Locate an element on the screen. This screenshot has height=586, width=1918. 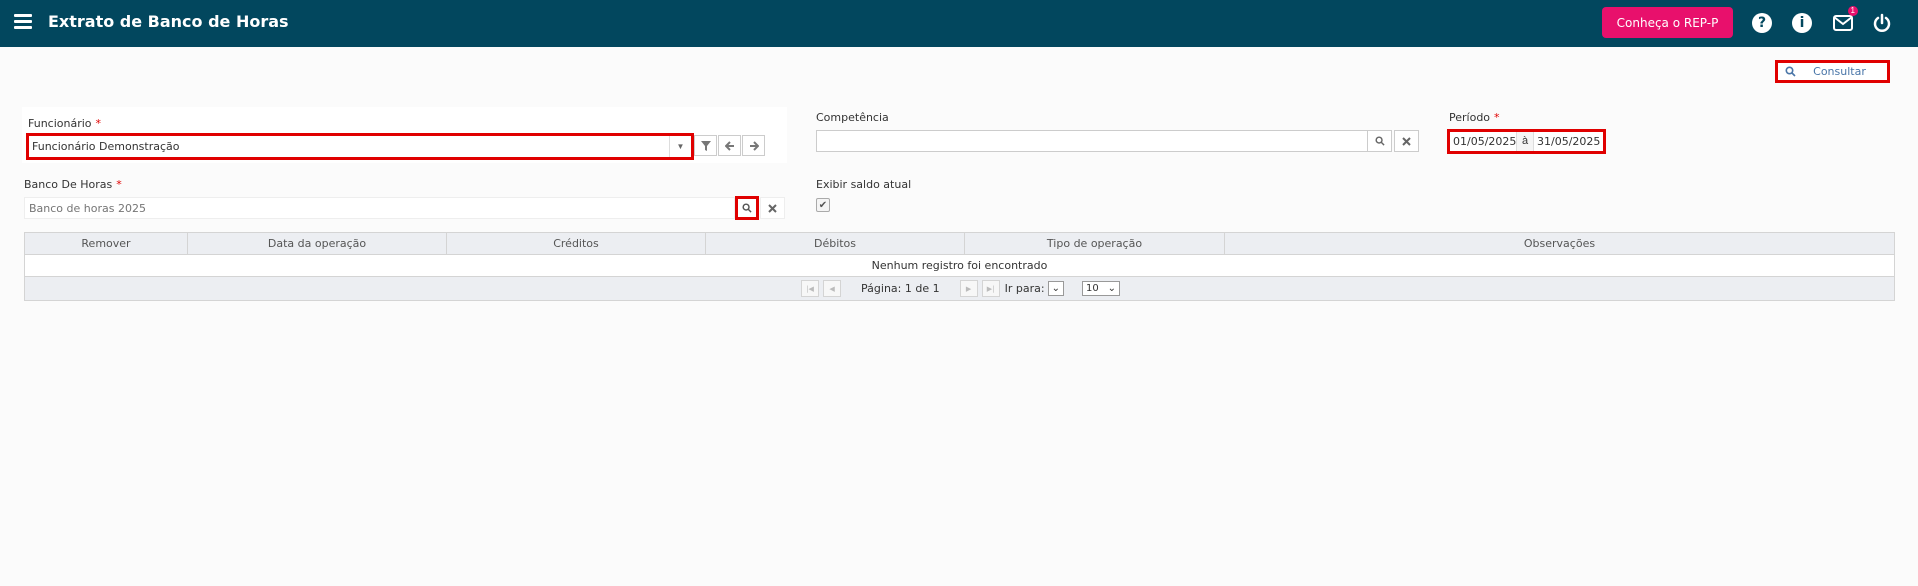
page-size-select: 10 ⌄ is located at coordinates (1100, 288).